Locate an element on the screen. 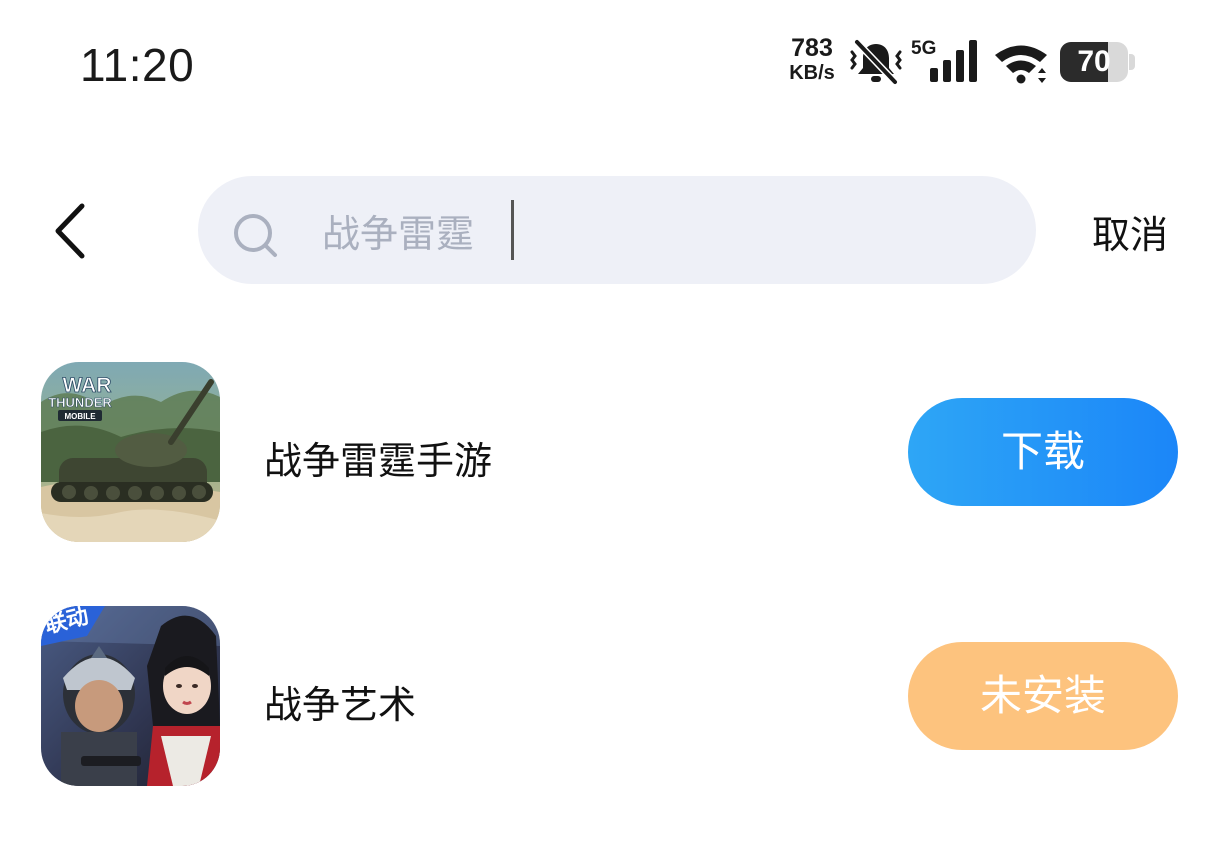 This screenshot has height=846, width=1220. battery-level: 70 is located at coordinates (1094, 61).